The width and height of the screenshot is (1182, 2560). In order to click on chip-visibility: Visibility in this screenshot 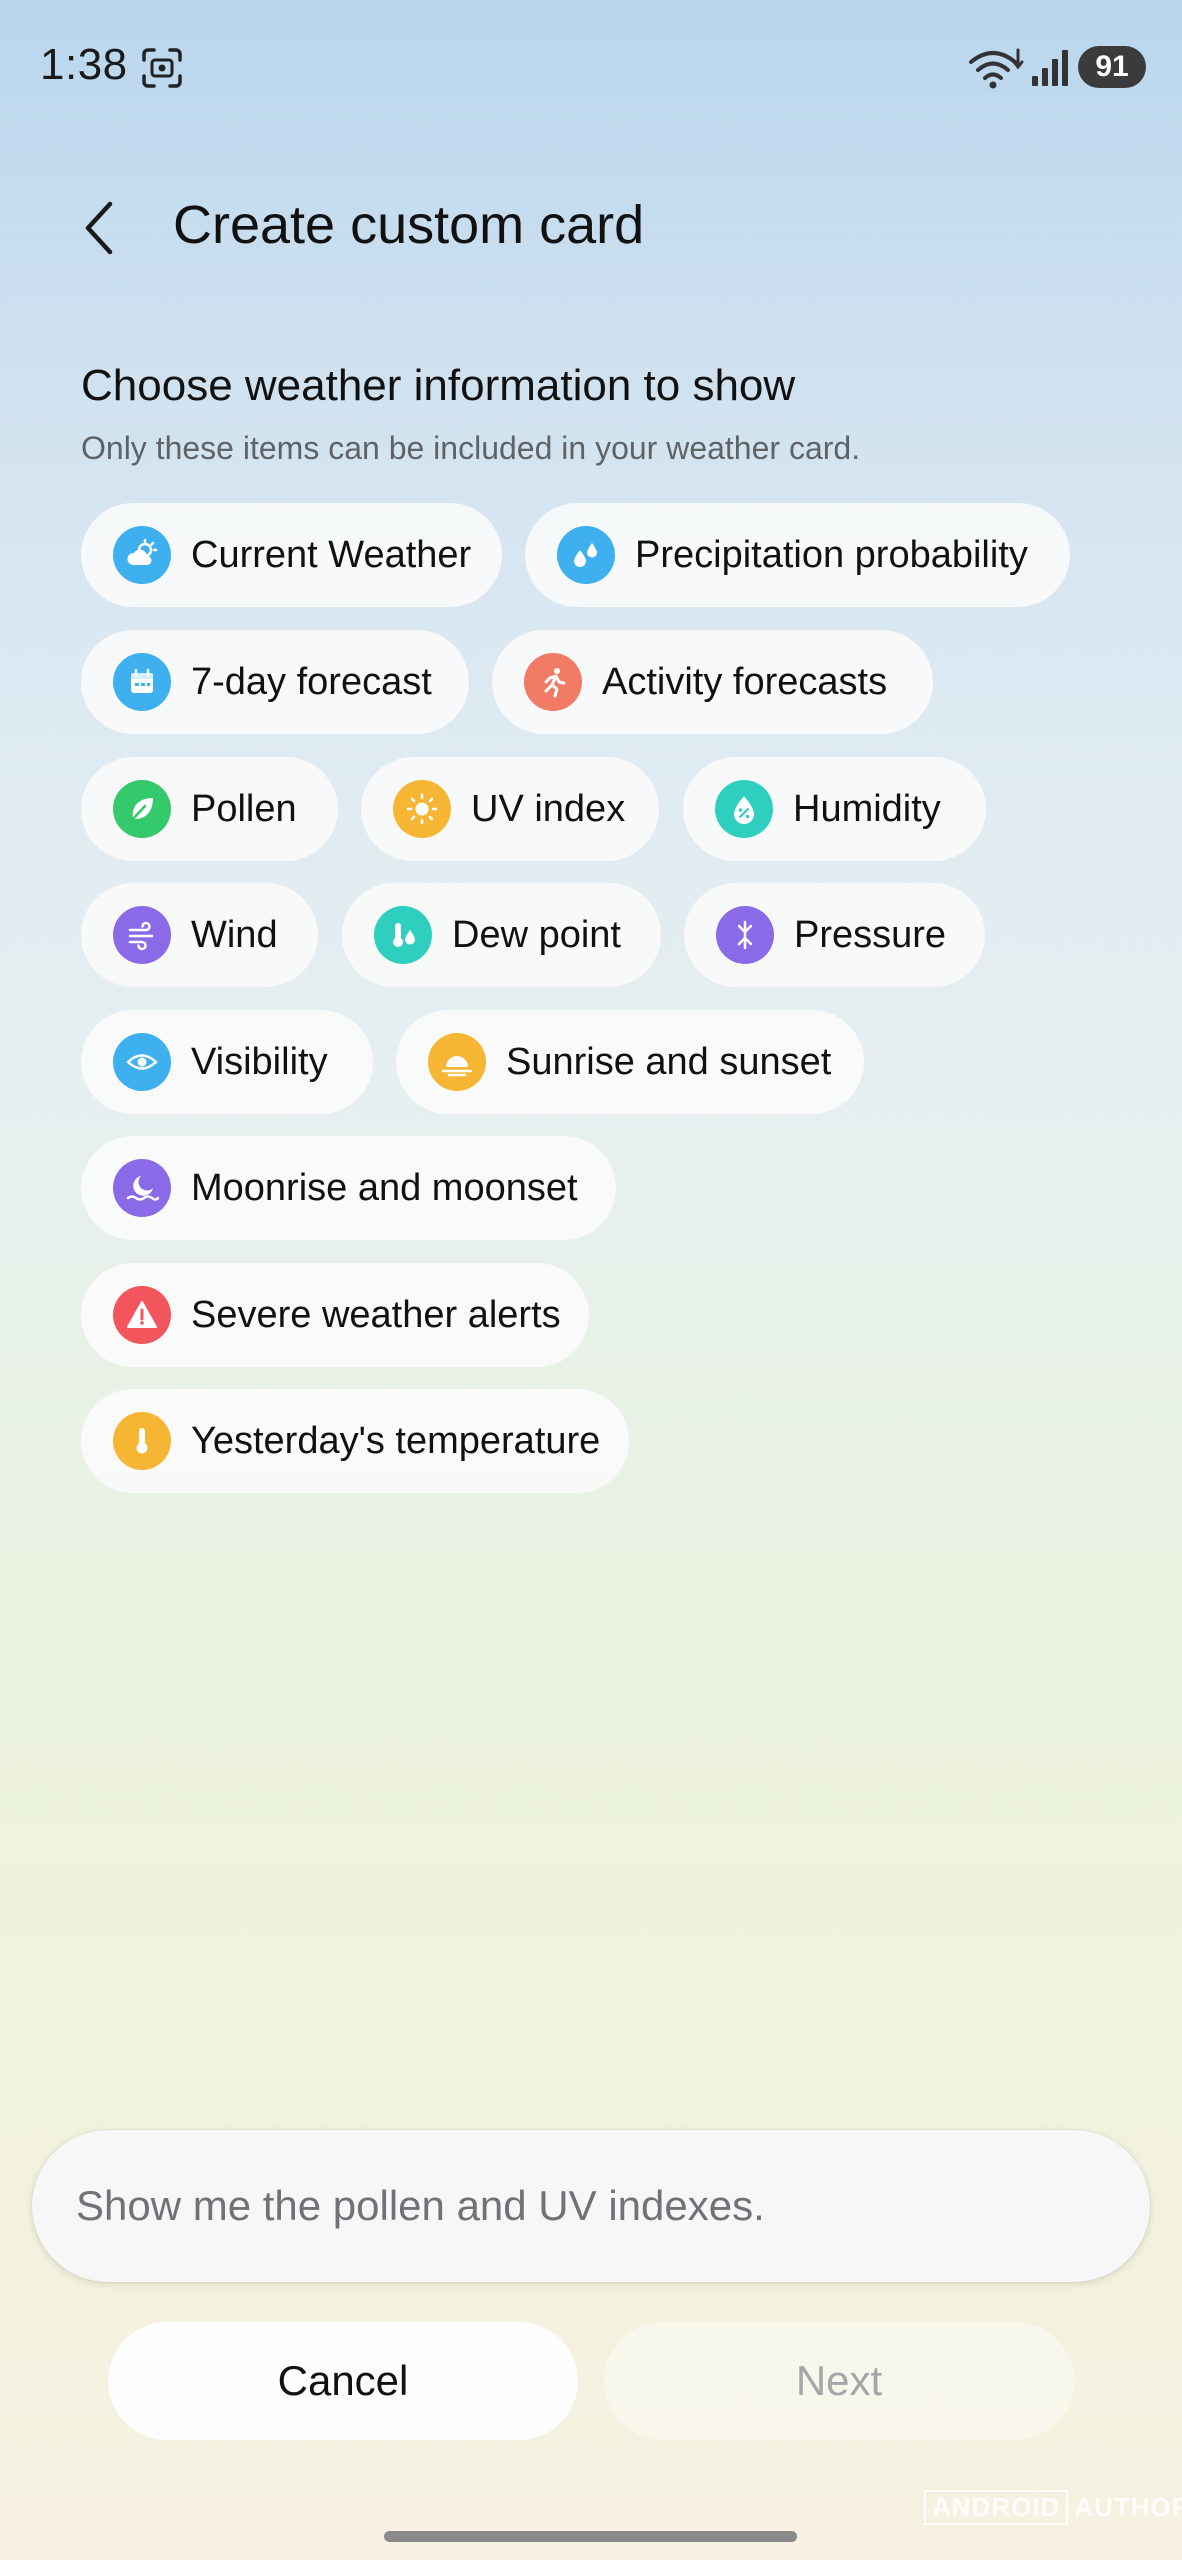, I will do `click(227, 1062)`.